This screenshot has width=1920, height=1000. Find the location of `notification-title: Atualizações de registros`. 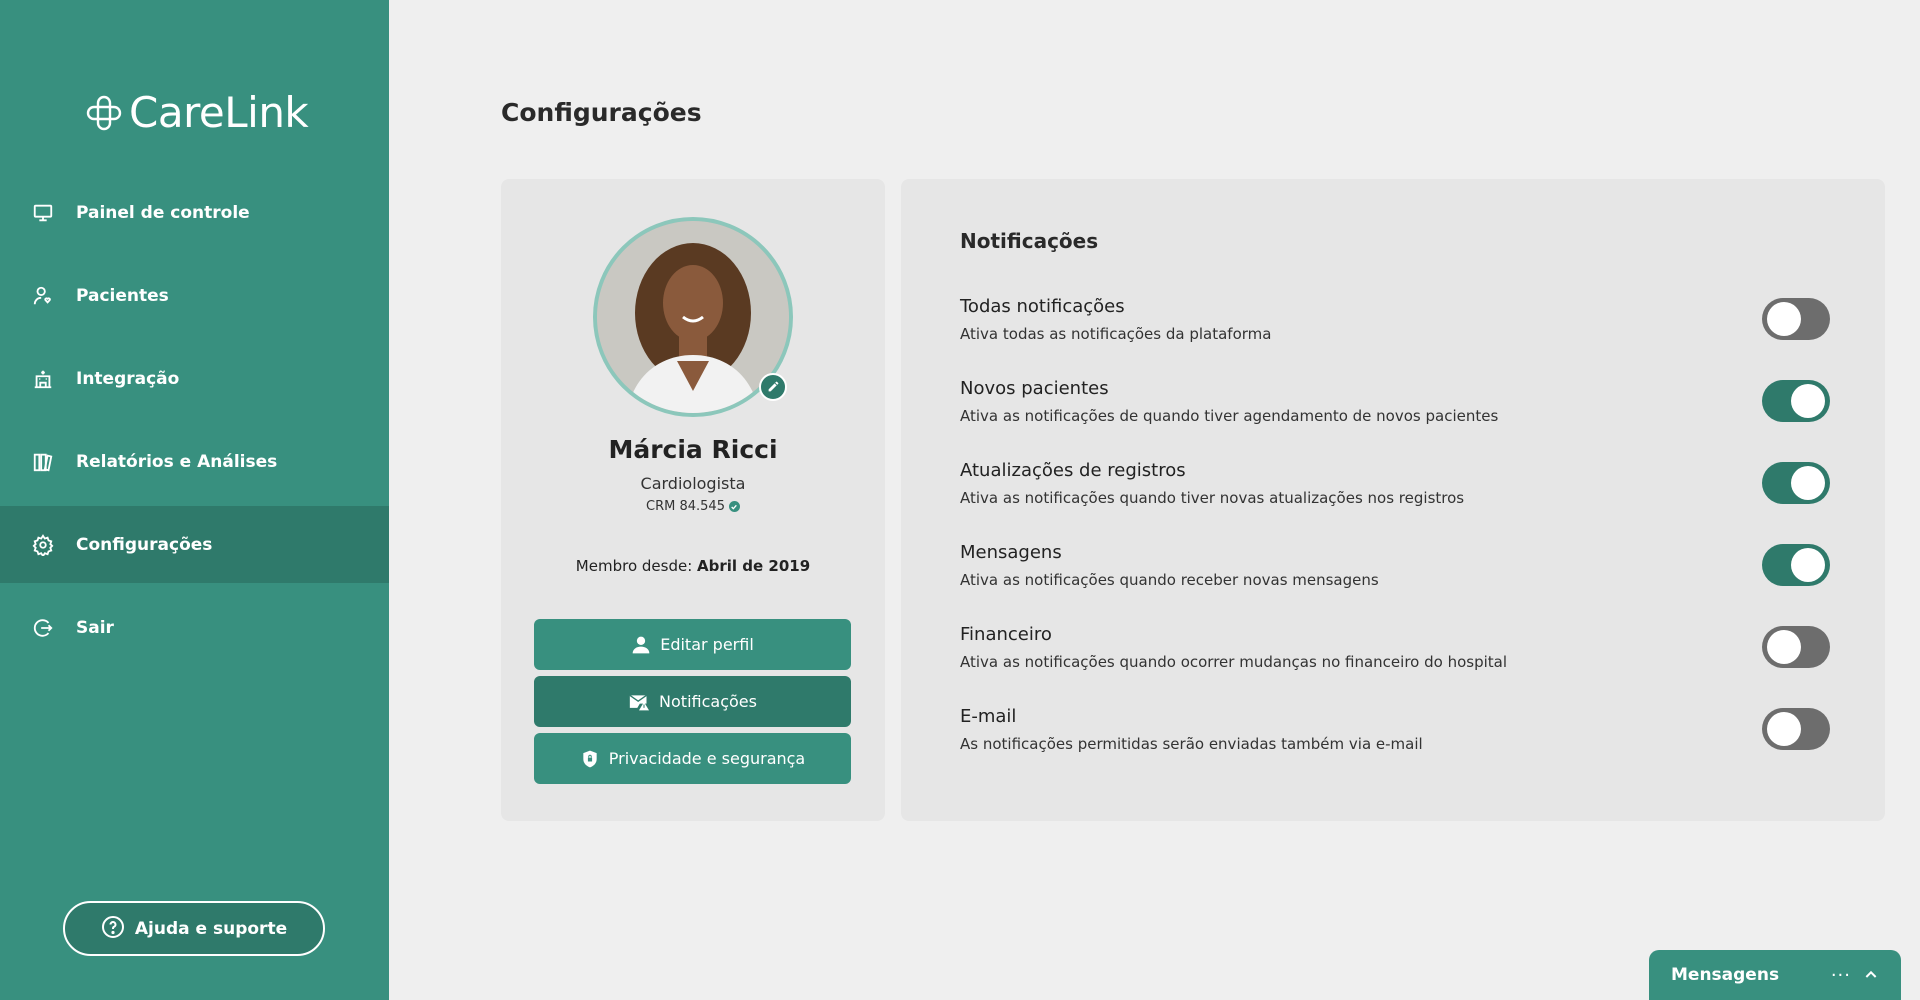

notification-title: Atualizações de registros is located at coordinates (1073, 470).